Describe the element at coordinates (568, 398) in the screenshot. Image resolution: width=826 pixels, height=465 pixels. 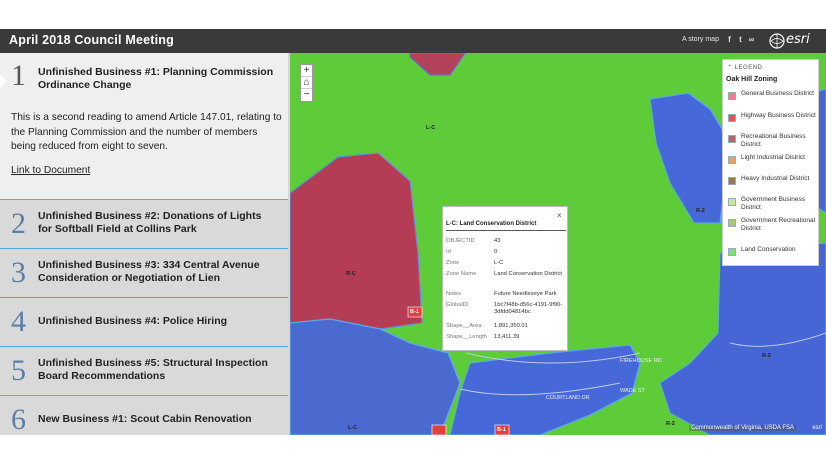
I see `street-label: COURTLAND DR` at that location.